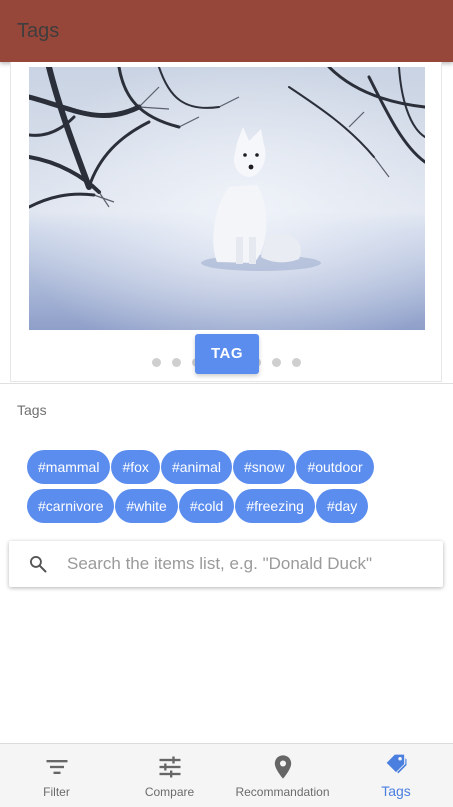  I want to click on nav-label: Tags, so click(396, 791).